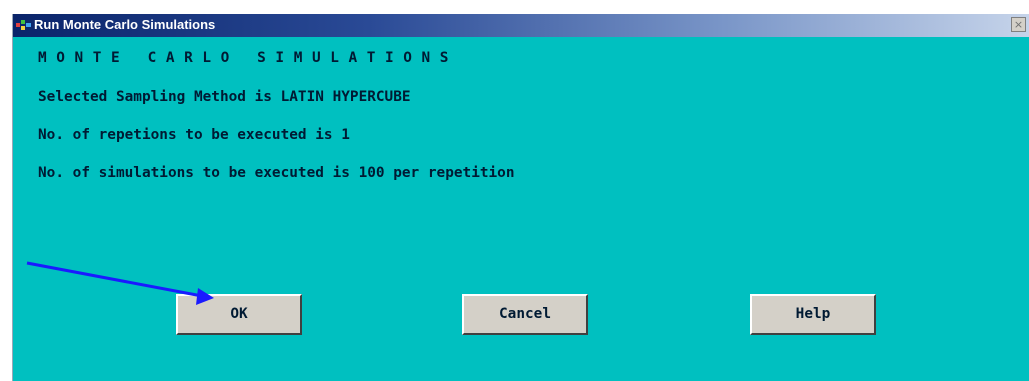  What do you see at coordinates (525, 314) in the screenshot?
I see `cancel-button: Cancel` at bounding box center [525, 314].